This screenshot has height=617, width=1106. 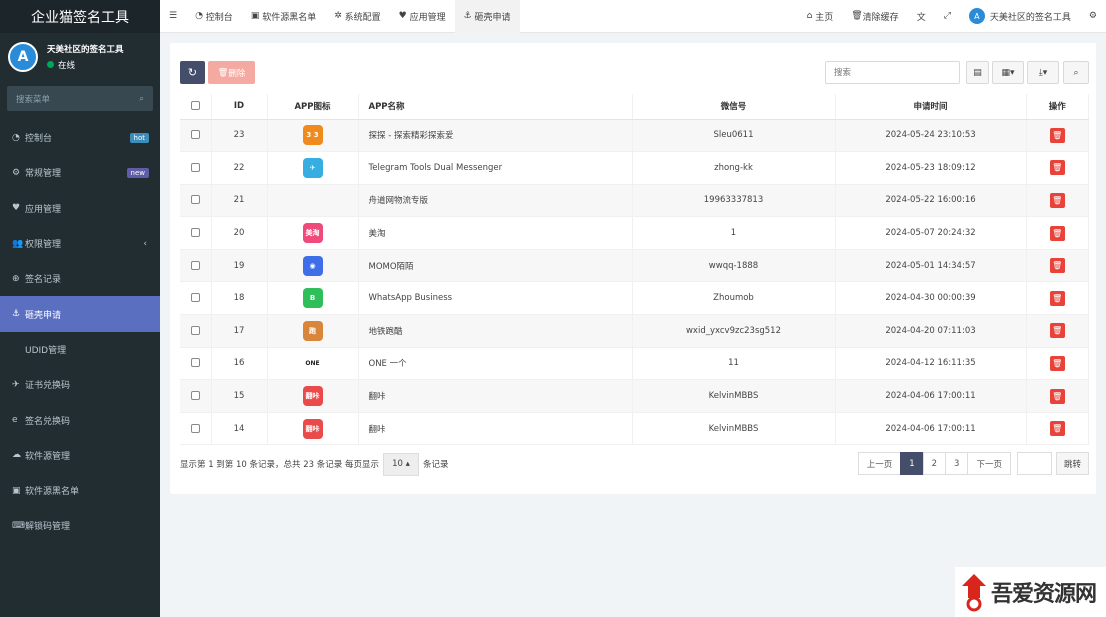 I want to click on col-actions: 操作, so click(x=1057, y=107).